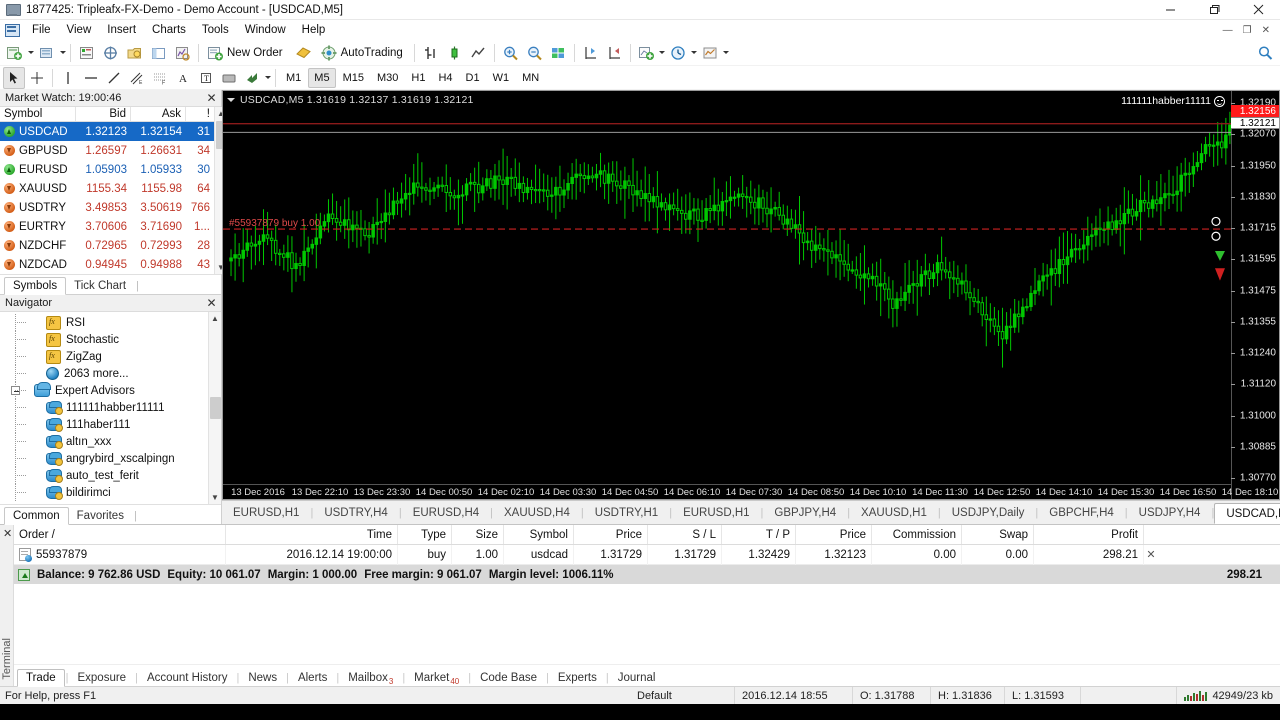  Describe the element at coordinates (206, 78) in the screenshot. I see `text-label-tool: T` at that location.